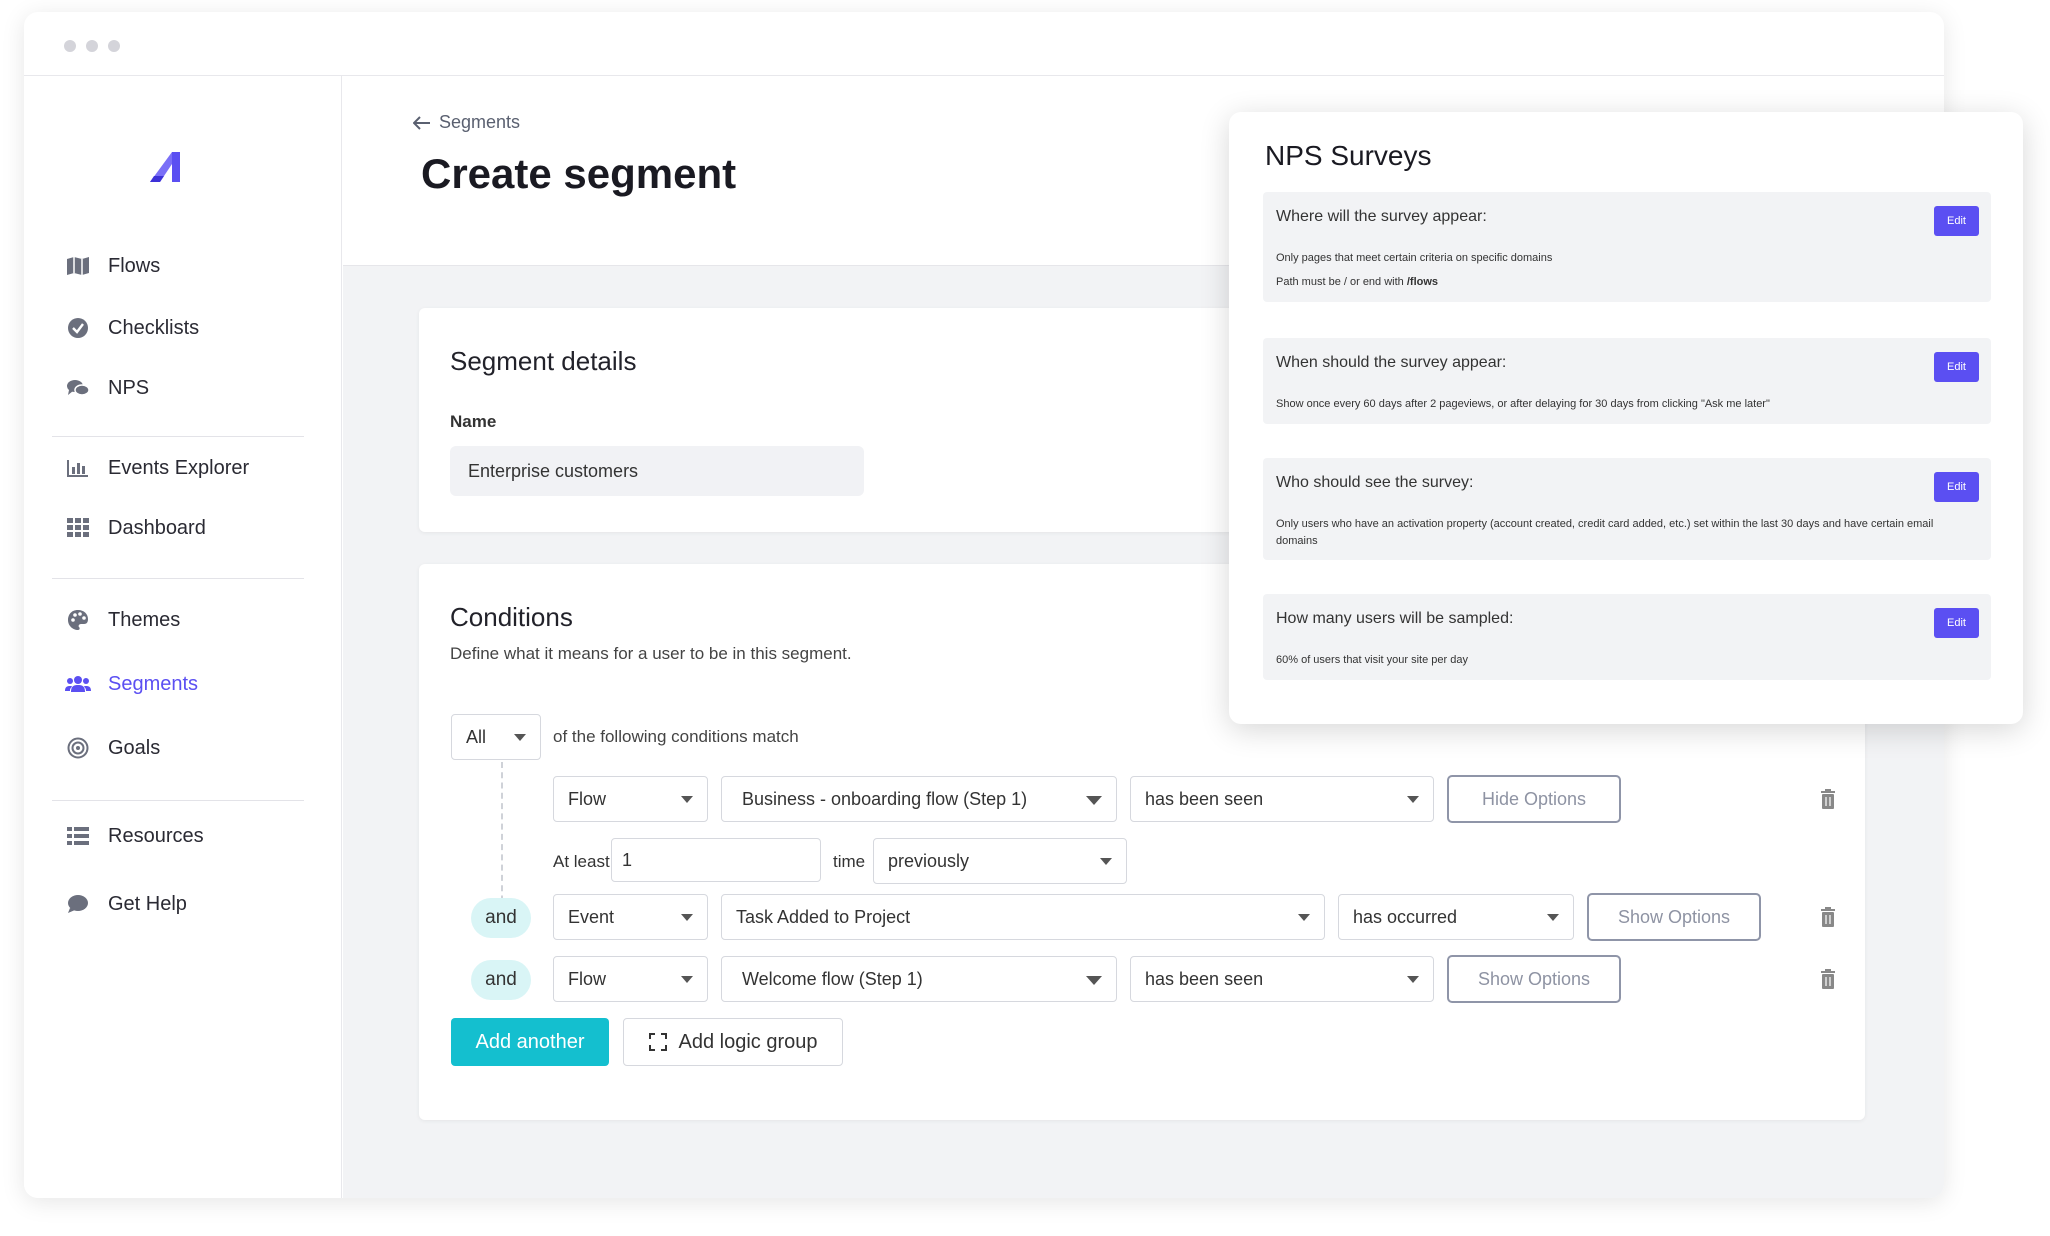  What do you see at coordinates (78, 528) in the screenshot?
I see `grid-icon` at bounding box center [78, 528].